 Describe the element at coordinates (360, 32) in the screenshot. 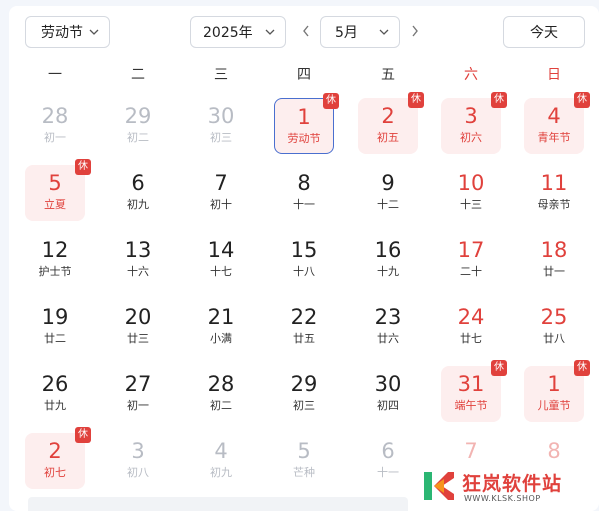

I see `month-select: 5月` at that location.